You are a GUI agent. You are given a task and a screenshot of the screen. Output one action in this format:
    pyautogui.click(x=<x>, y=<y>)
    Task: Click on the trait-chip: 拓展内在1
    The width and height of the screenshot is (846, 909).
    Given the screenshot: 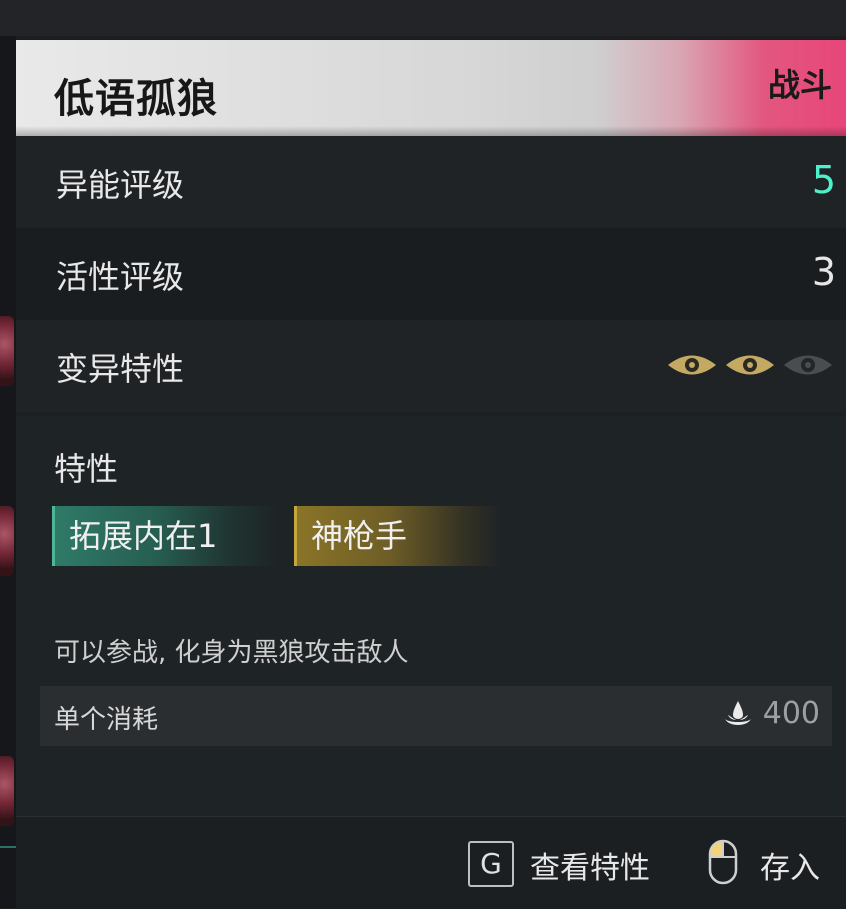 What is the action you would take?
    pyautogui.click(x=165, y=536)
    